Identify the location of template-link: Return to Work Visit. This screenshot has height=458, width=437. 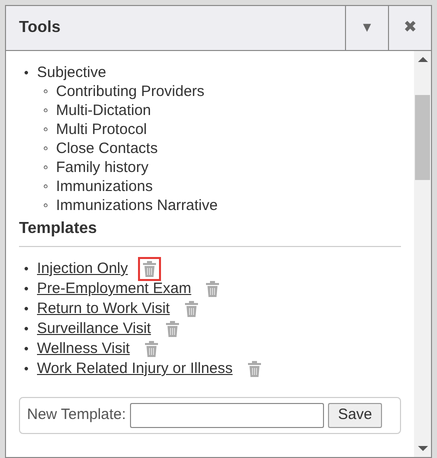
(103, 309).